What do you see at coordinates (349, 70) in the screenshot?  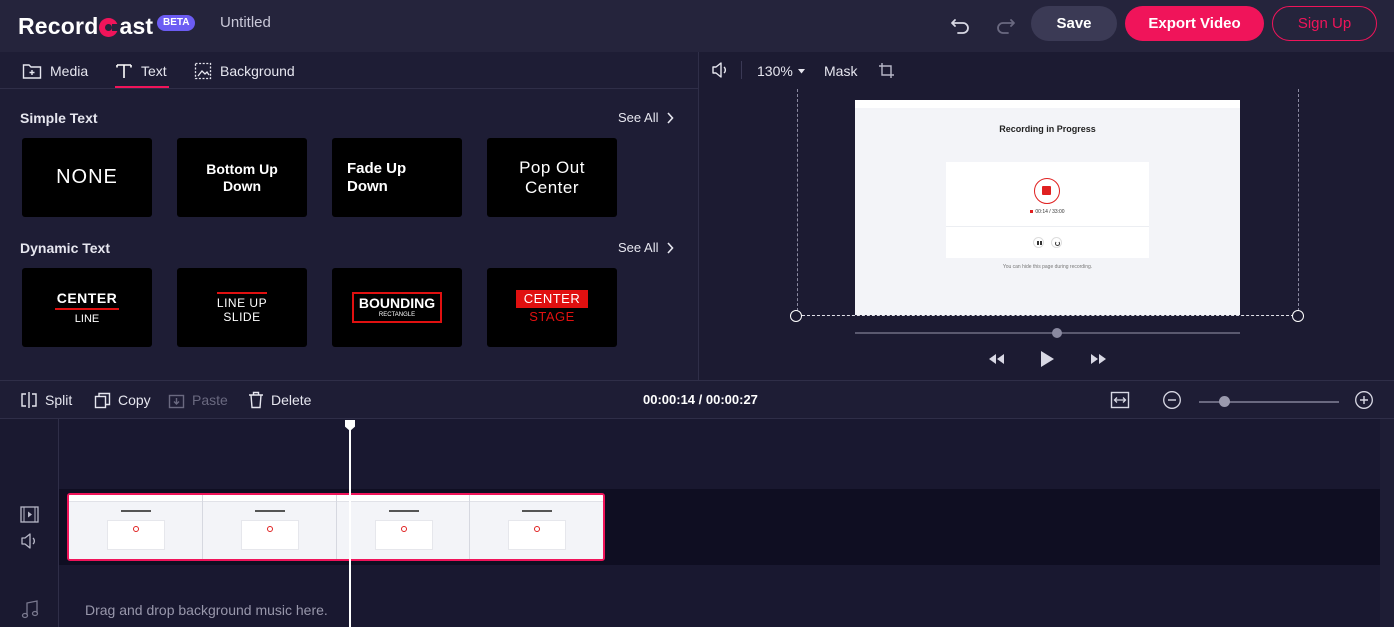 I see `panel-tabs: Media Text Background` at bounding box center [349, 70].